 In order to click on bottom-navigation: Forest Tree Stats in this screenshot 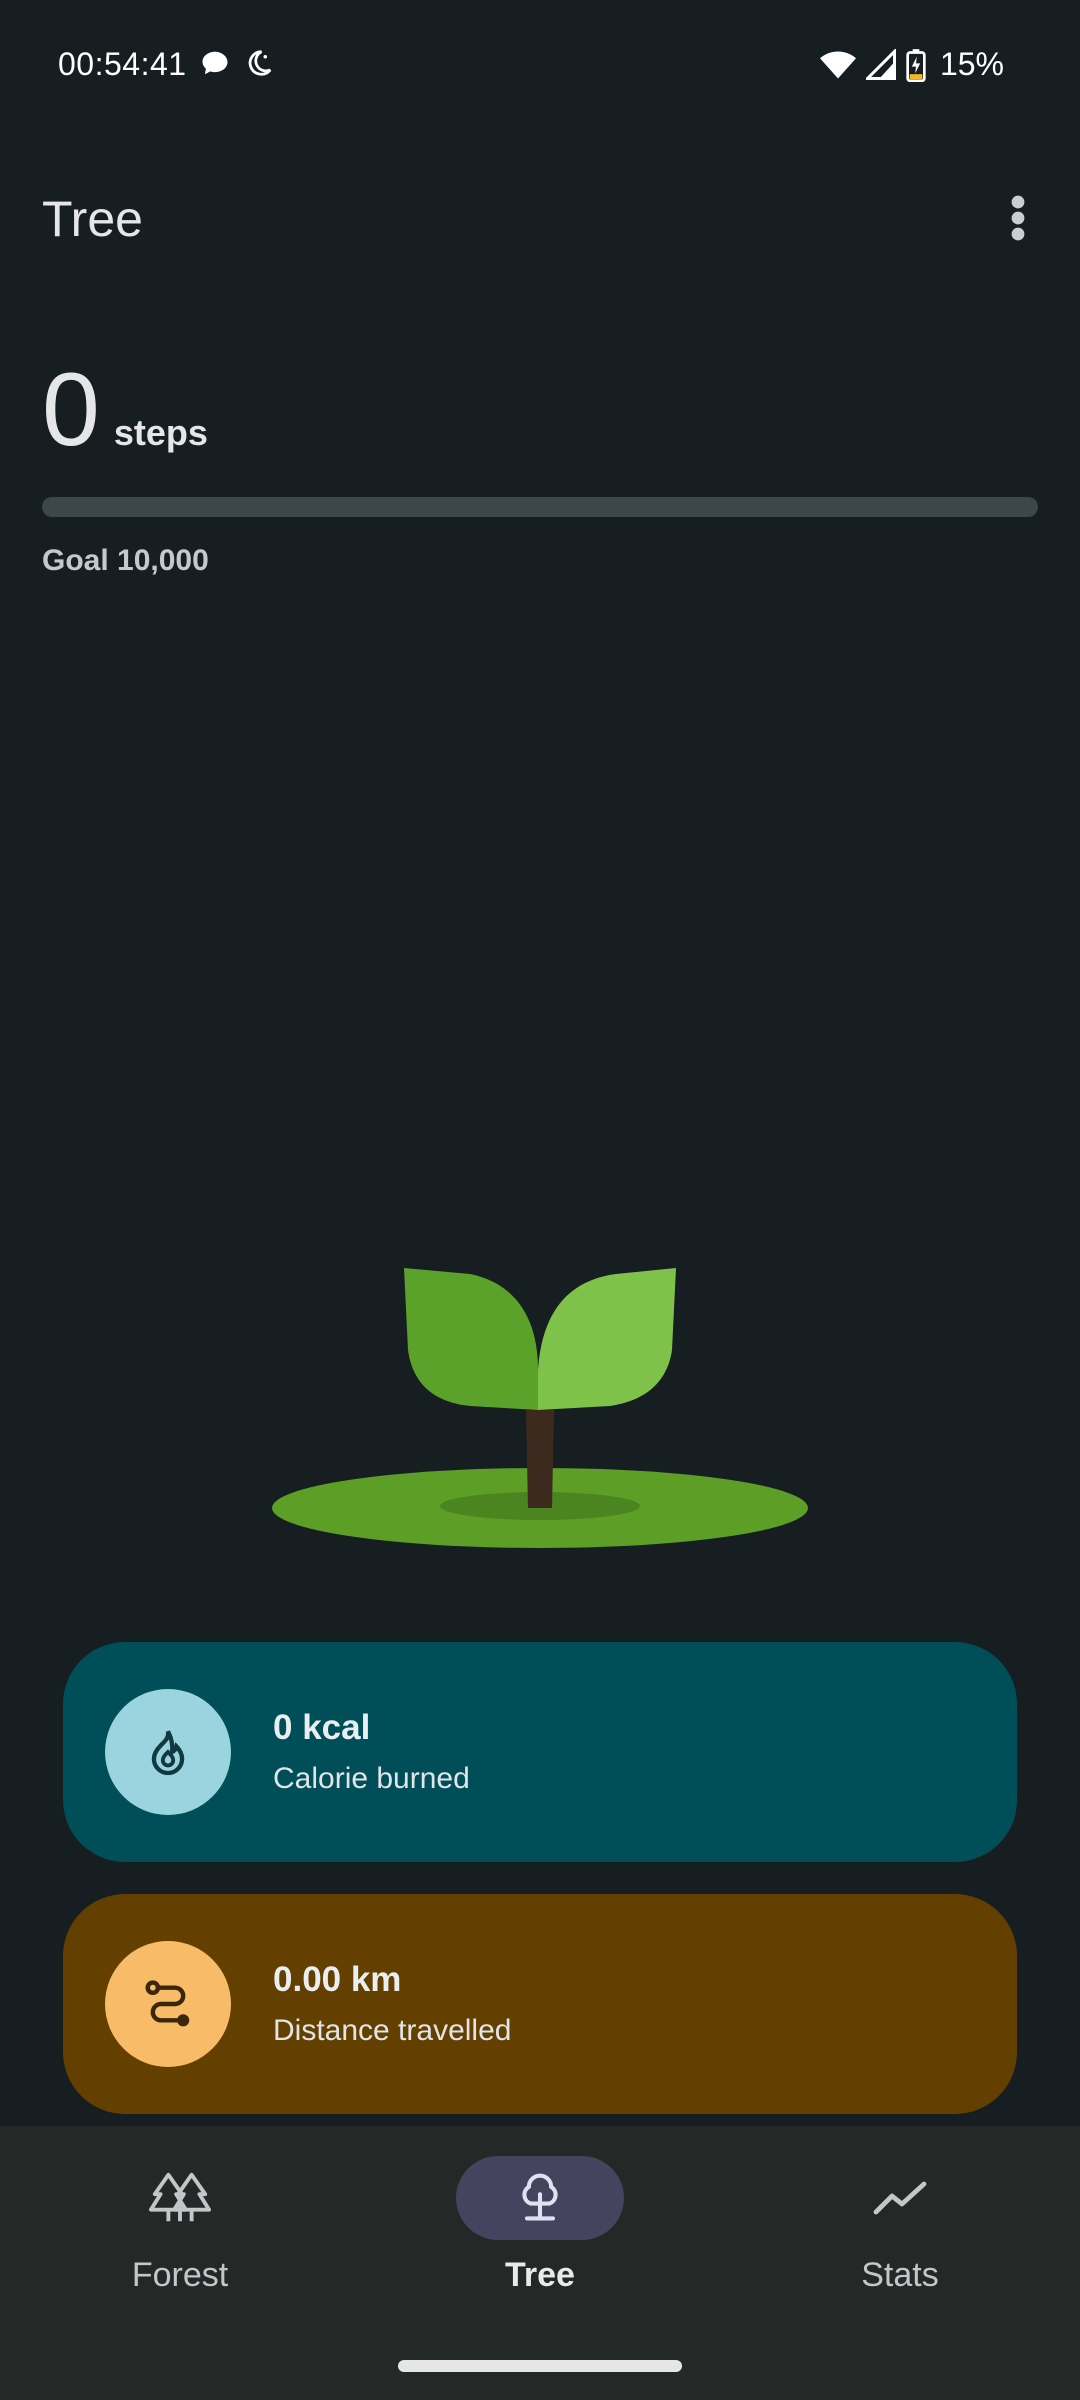, I will do `click(540, 2263)`.